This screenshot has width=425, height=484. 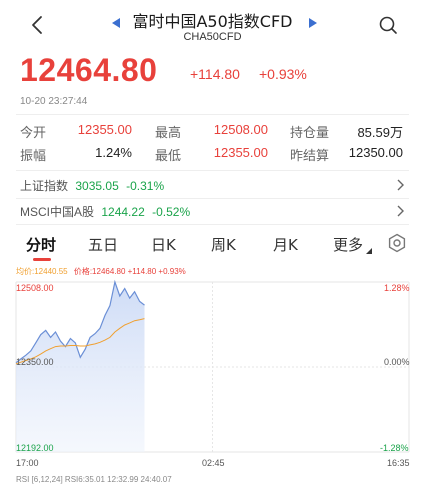 What do you see at coordinates (35, 362) in the screenshot?
I see `y-axis-mid-label: 12350.00` at bounding box center [35, 362].